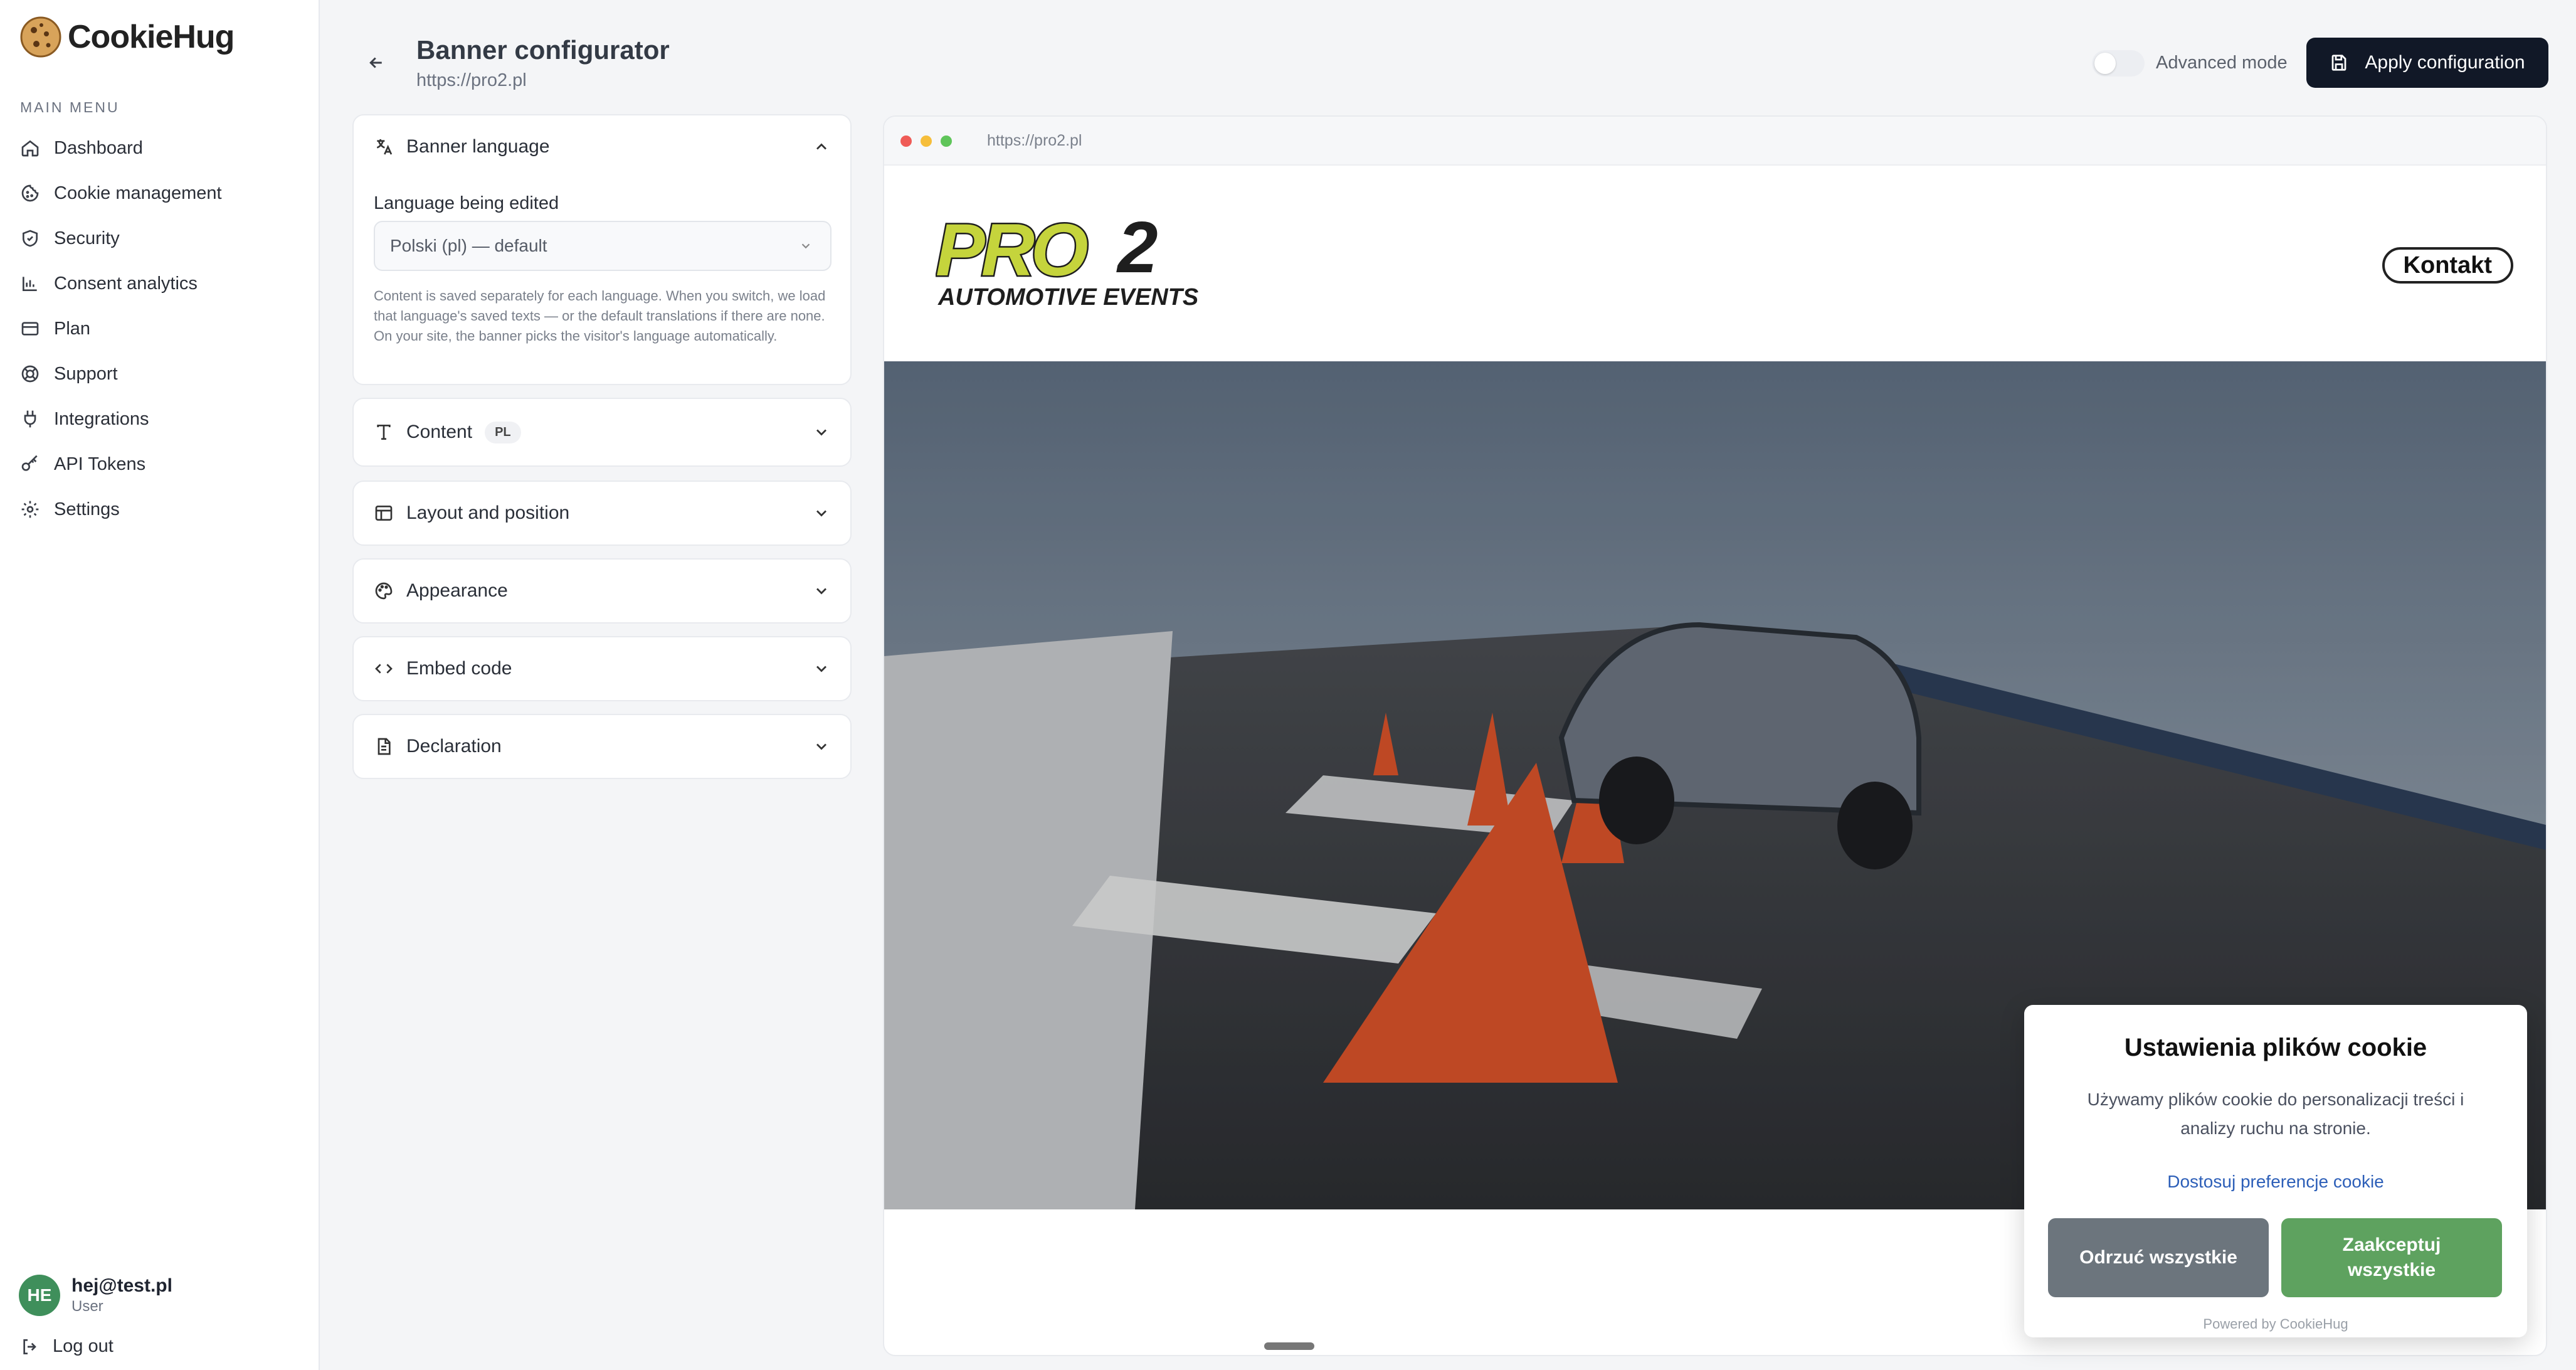 This screenshot has height=1370, width=2576. I want to click on sidebar-item-label: Settings, so click(87, 509).